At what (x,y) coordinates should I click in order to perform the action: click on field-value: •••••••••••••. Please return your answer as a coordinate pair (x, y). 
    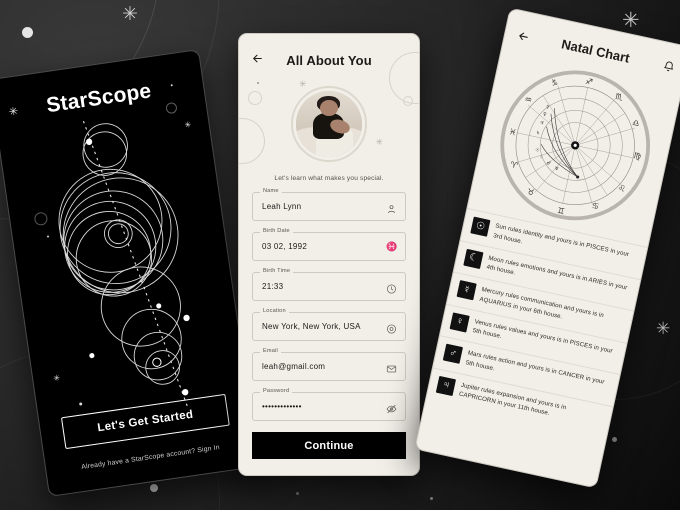
    Looking at the image, I should click on (282, 406).